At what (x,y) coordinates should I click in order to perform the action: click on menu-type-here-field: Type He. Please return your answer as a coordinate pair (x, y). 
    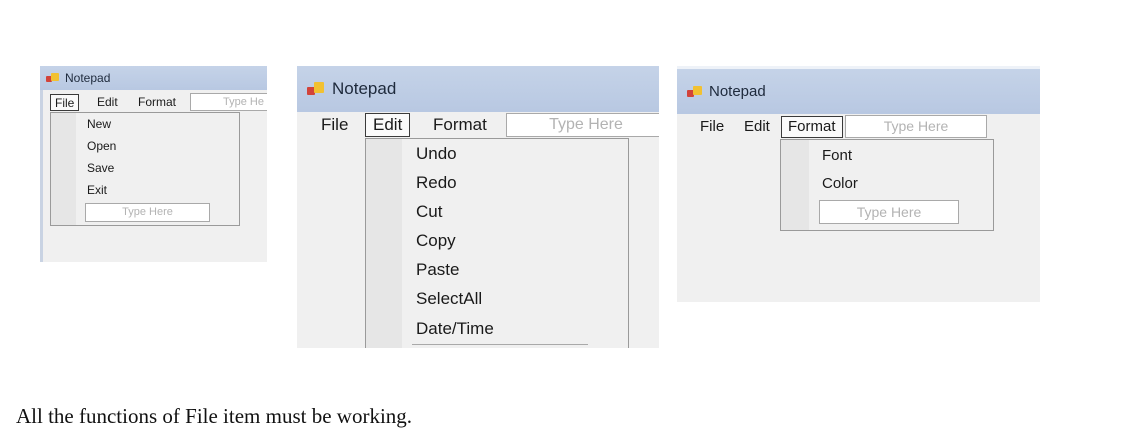
    Looking at the image, I should click on (228, 102).